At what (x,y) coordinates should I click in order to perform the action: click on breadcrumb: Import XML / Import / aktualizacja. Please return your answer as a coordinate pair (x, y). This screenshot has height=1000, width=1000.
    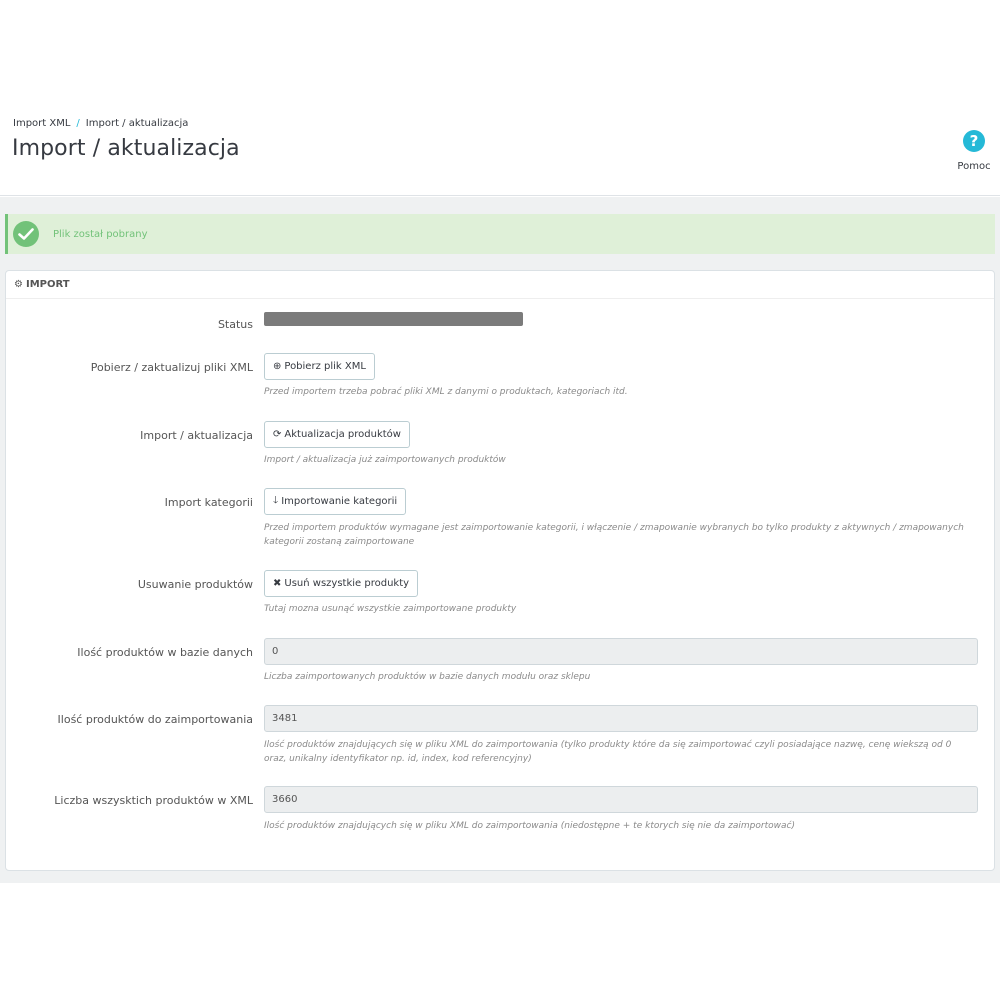
    Looking at the image, I should click on (100, 123).